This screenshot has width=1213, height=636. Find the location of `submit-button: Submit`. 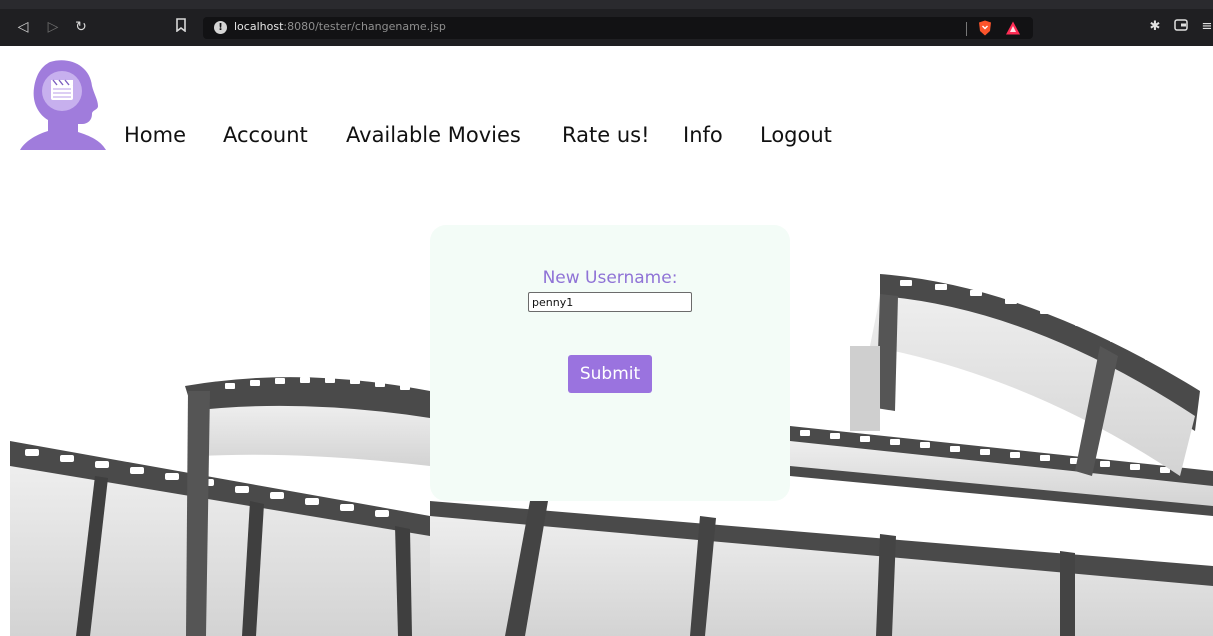

submit-button: Submit is located at coordinates (610, 374).